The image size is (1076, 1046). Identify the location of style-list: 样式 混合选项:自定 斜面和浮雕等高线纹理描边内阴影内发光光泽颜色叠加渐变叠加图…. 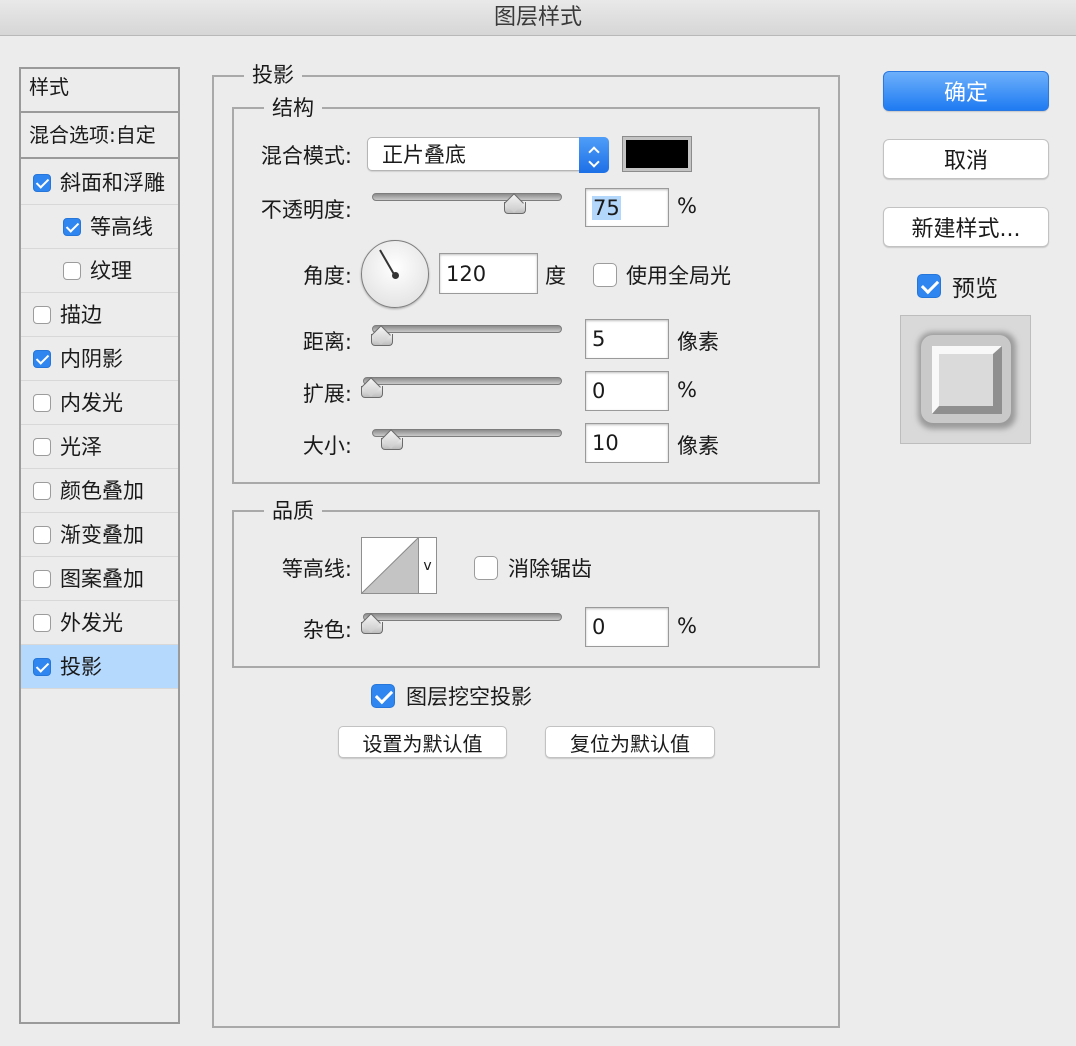
(99, 545).